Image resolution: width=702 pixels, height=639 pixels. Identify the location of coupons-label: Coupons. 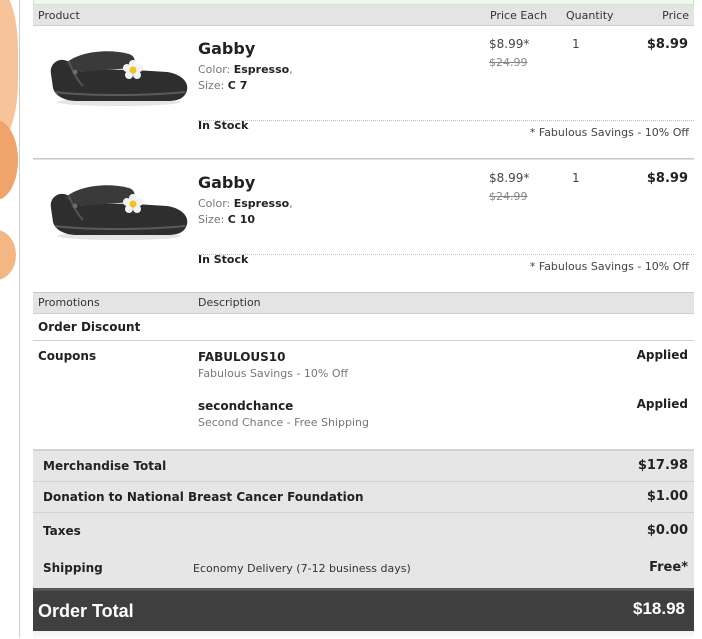
(67, 356).